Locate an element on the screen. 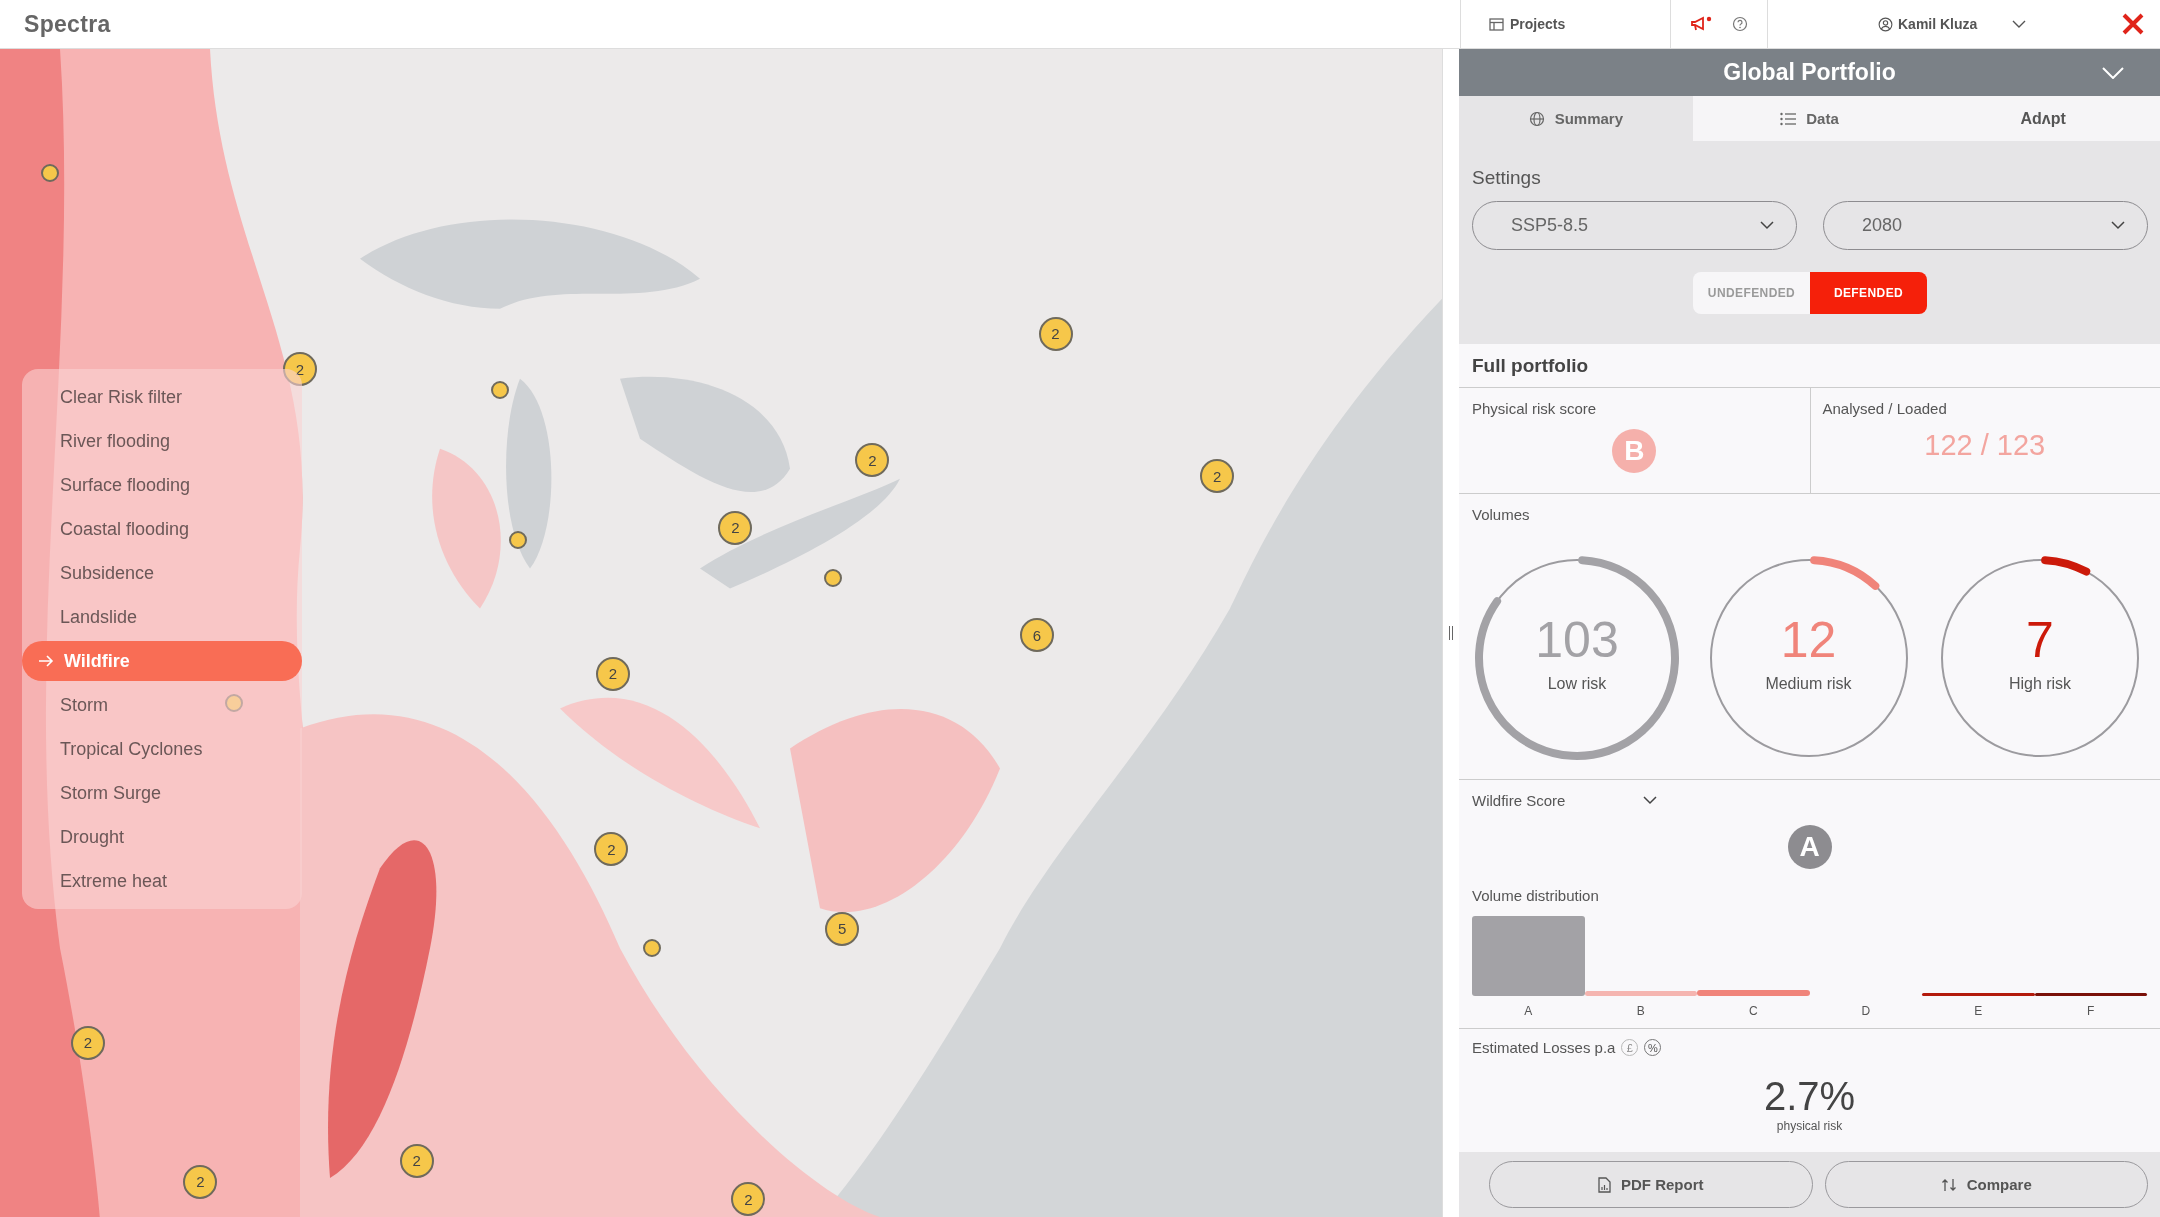 Image resolution: width=2160 pixels, height=1217 pixels. category-label: B is located at coordinates (1640, 1011).